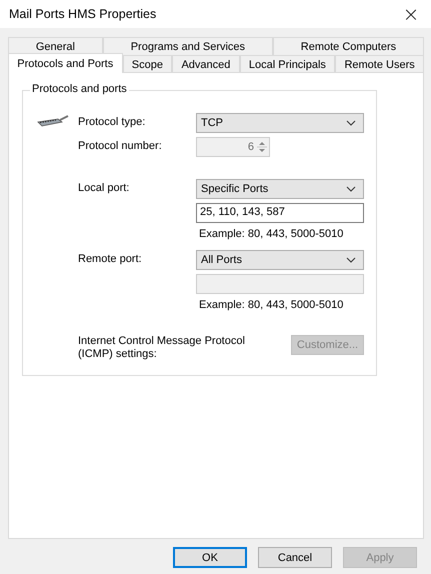 Image resolution: width=431 pixels, height=574 pixels. What do you see at coordinates (120, 146) in the screenshot?
I see `field-label: Protocol number:` at bounding box center [120, 146].